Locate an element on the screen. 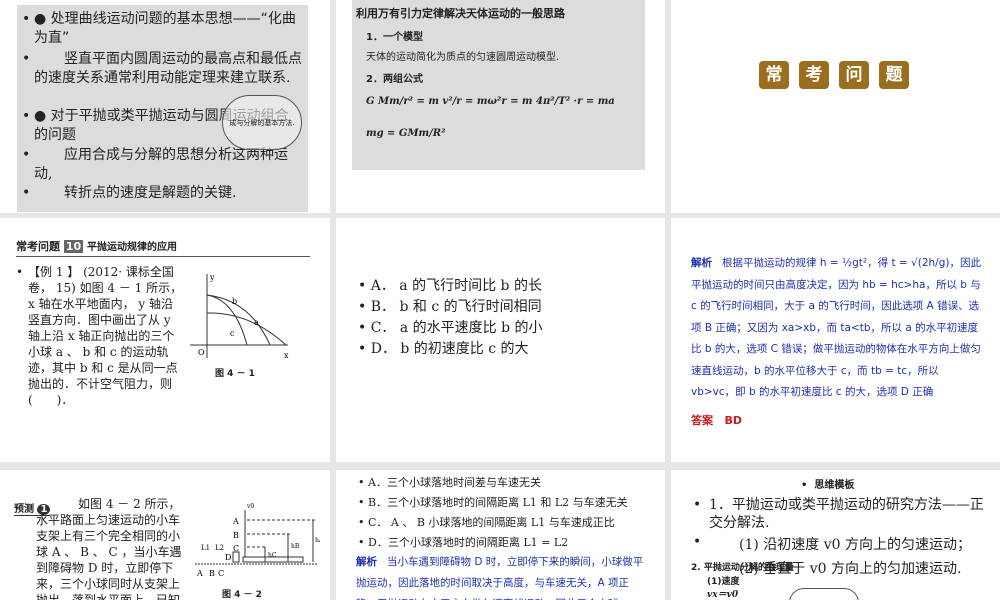  heading: 利用万有引力定律解决天体运动的一般思路 is located at coordinates (460, 13).